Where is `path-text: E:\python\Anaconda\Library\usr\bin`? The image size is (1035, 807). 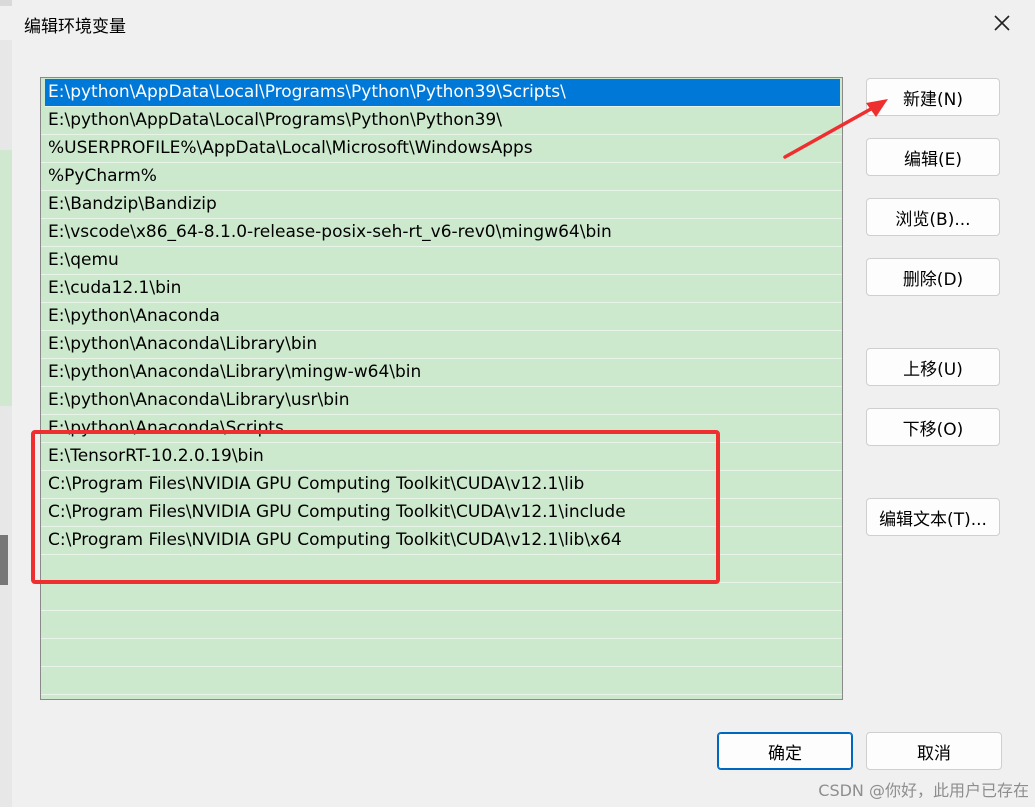 path-text: E:\python\Anaconda\Library\usr\bin is located at coordinates (199, 400).